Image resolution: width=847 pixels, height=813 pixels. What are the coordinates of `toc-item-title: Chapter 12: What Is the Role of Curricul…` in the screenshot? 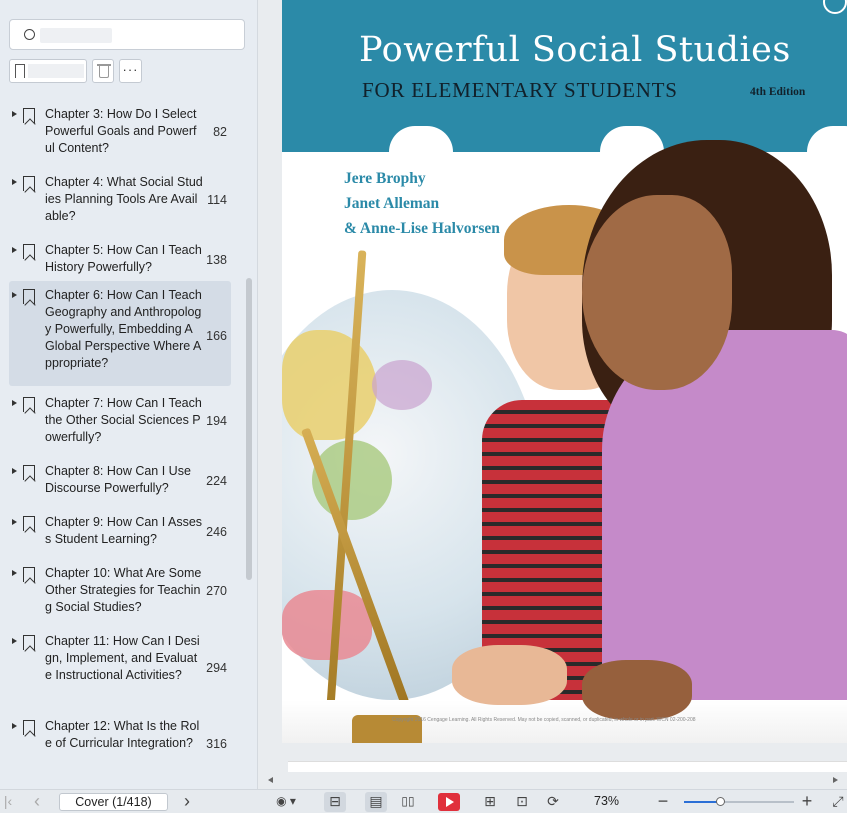 It's located at (122, 734).